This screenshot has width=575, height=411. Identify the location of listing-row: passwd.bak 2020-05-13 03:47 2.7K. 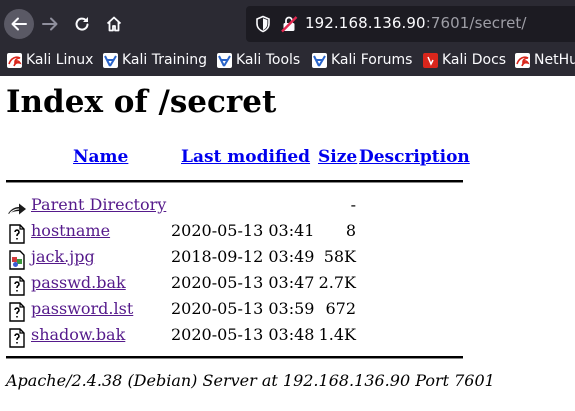
(287, 285).